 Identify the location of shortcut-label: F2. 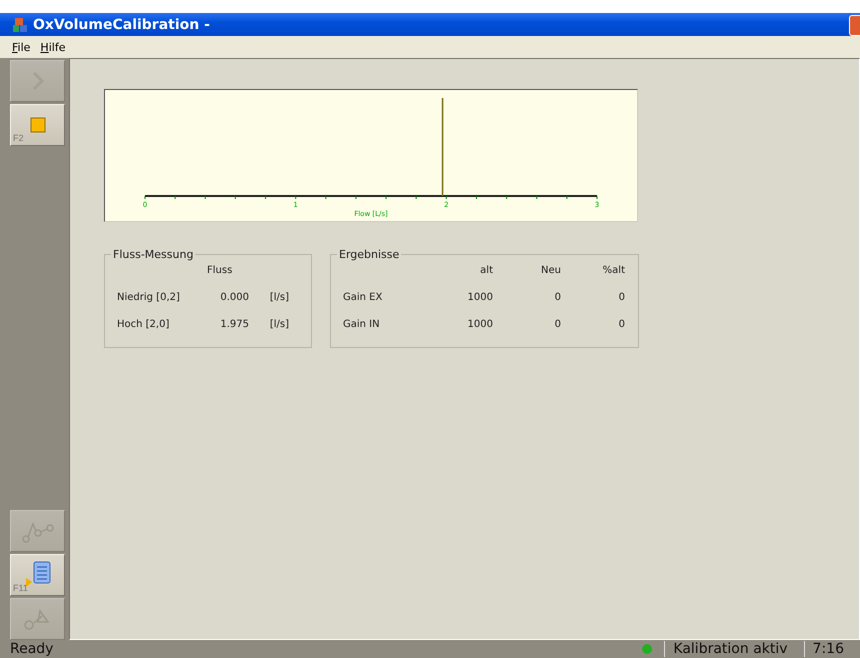
(18, 138).